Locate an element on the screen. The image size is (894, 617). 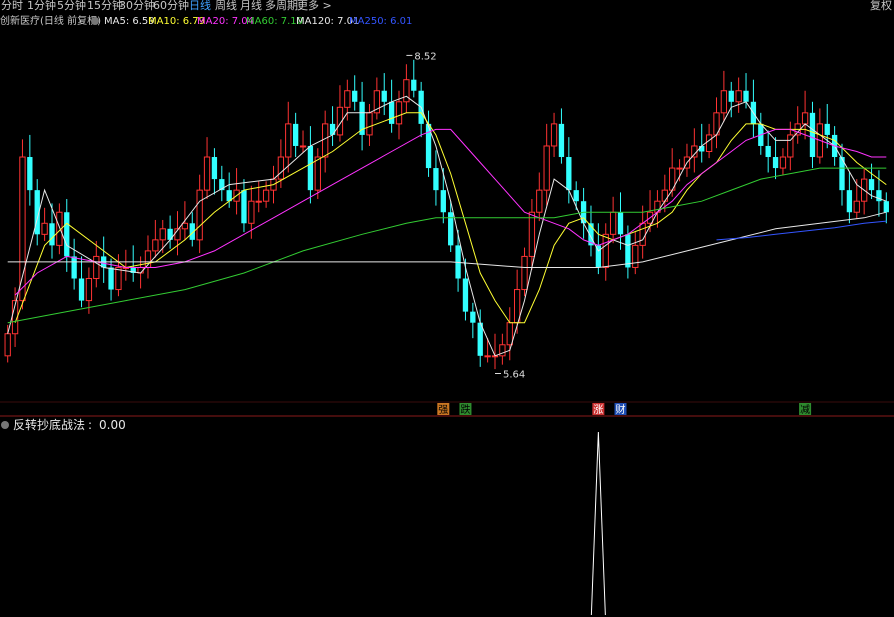
low-label: 5.64 is located at coordinates (514, 374).